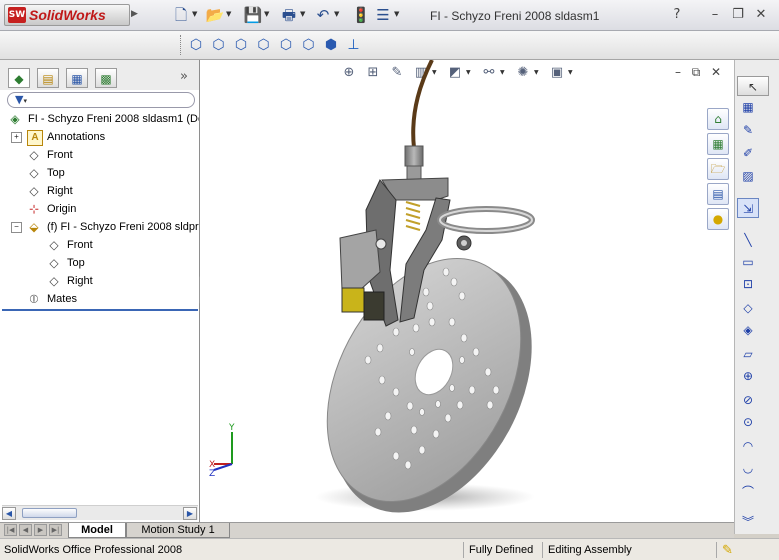  Describe the element at coordinates (101, 100) in the screenshot. I see `feature-filter-input: ▼▾` at that location.